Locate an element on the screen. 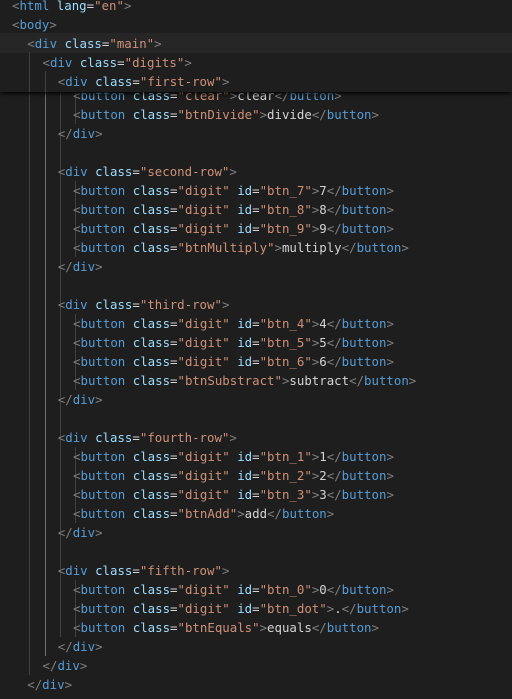  code-token: "fifth-row" is located at coordinates (180, 570).